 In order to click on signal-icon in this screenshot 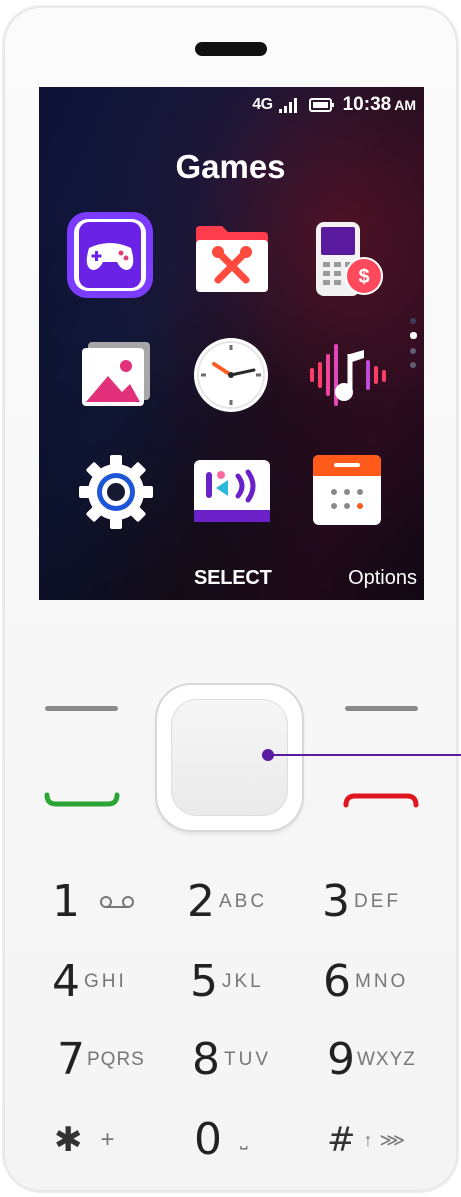, I will do `click(287, 105)`.